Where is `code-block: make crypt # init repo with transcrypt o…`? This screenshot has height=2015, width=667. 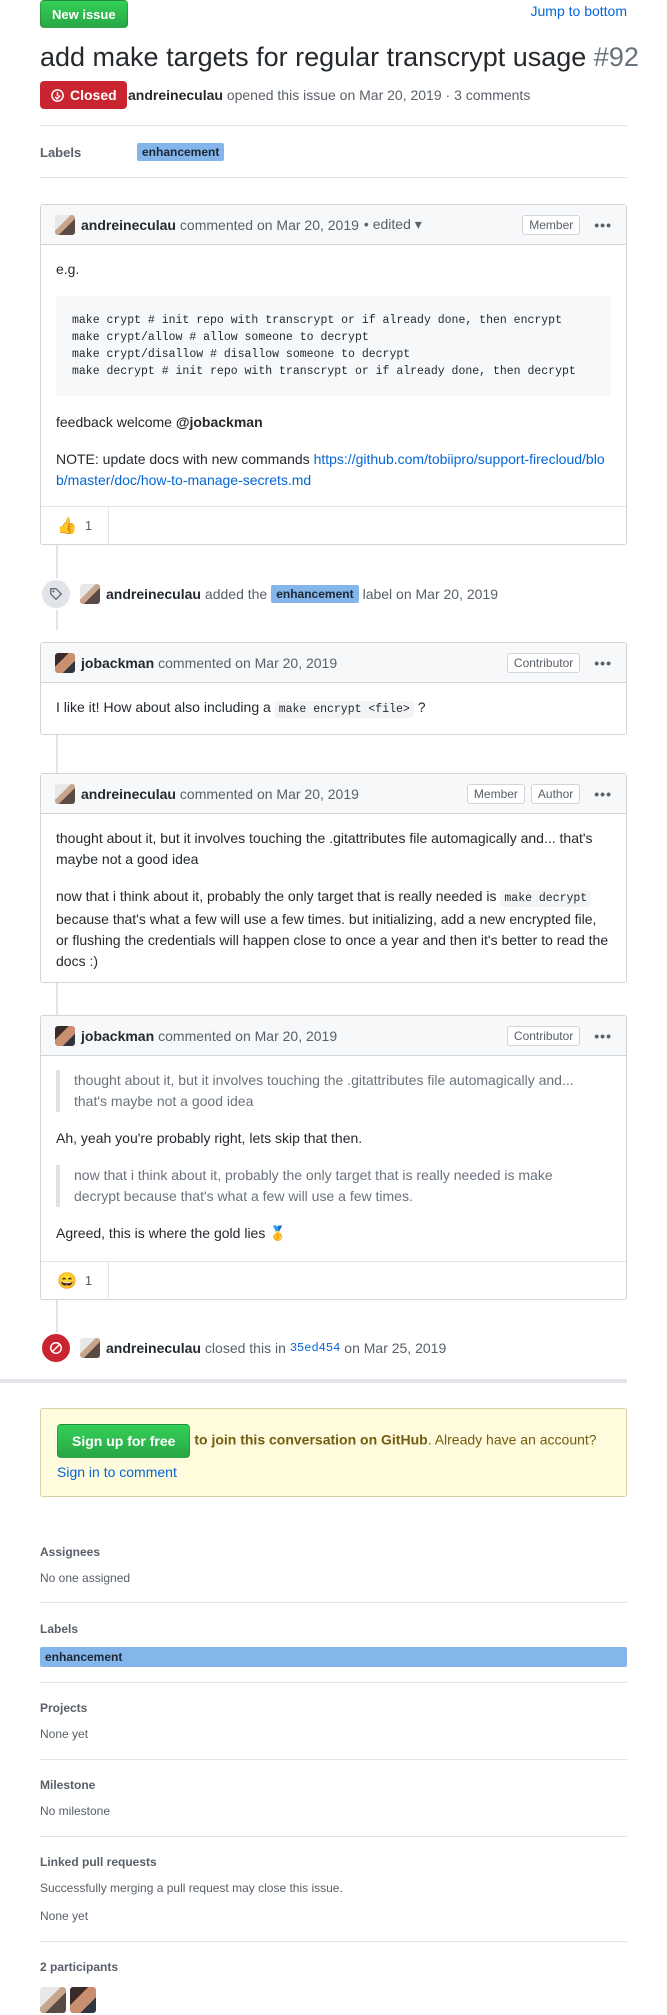
code-block: make crypt # init repo with transcrypt o… is located at coordinates (333, 346).